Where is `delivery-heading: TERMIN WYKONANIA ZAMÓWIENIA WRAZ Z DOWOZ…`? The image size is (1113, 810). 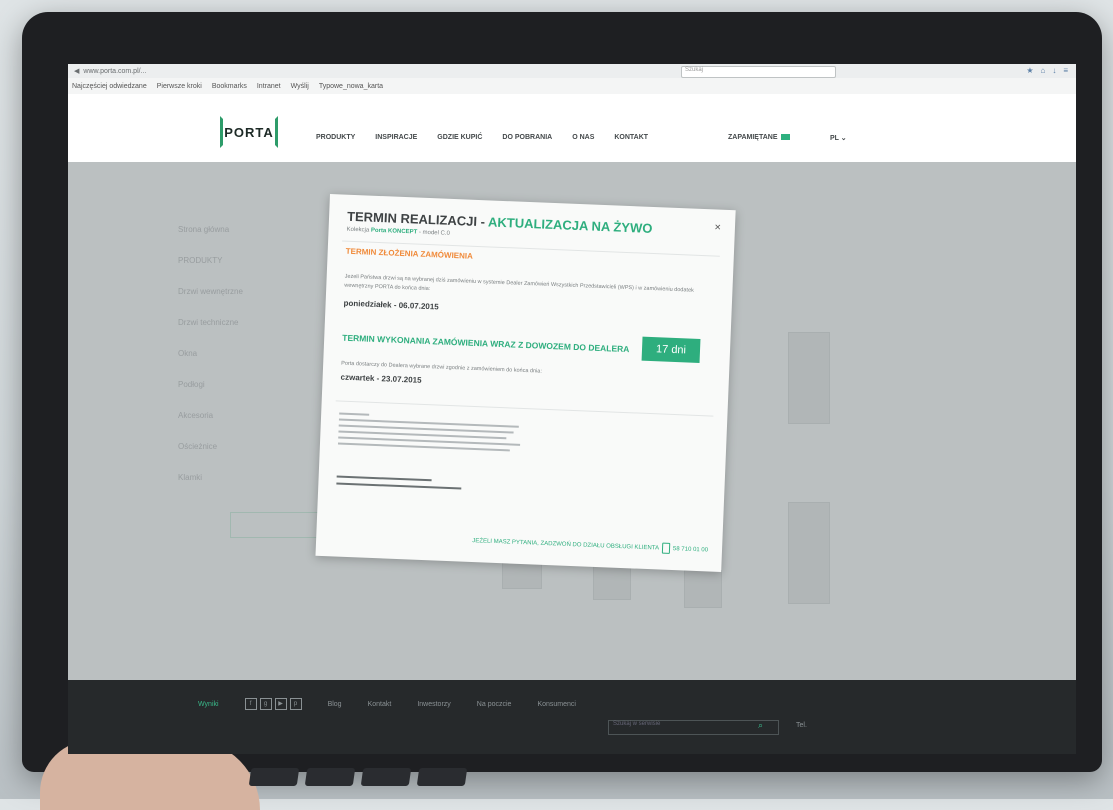 delivery-heading: TERMIN WYKONANIA ZAMÓWIENIA WRAZ Z DOWOZ… is located at coordinates (486, 343).